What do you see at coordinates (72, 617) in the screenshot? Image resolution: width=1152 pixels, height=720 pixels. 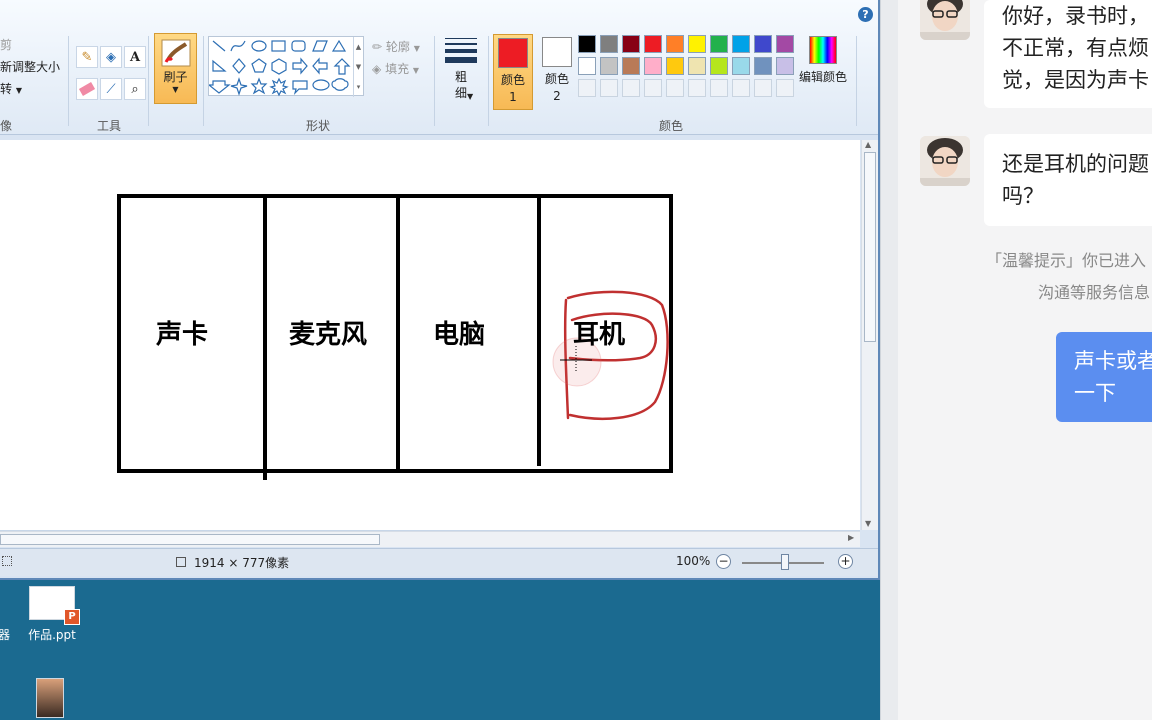 I see `ppt-file-icon: P` at bounding box center [72, 617].